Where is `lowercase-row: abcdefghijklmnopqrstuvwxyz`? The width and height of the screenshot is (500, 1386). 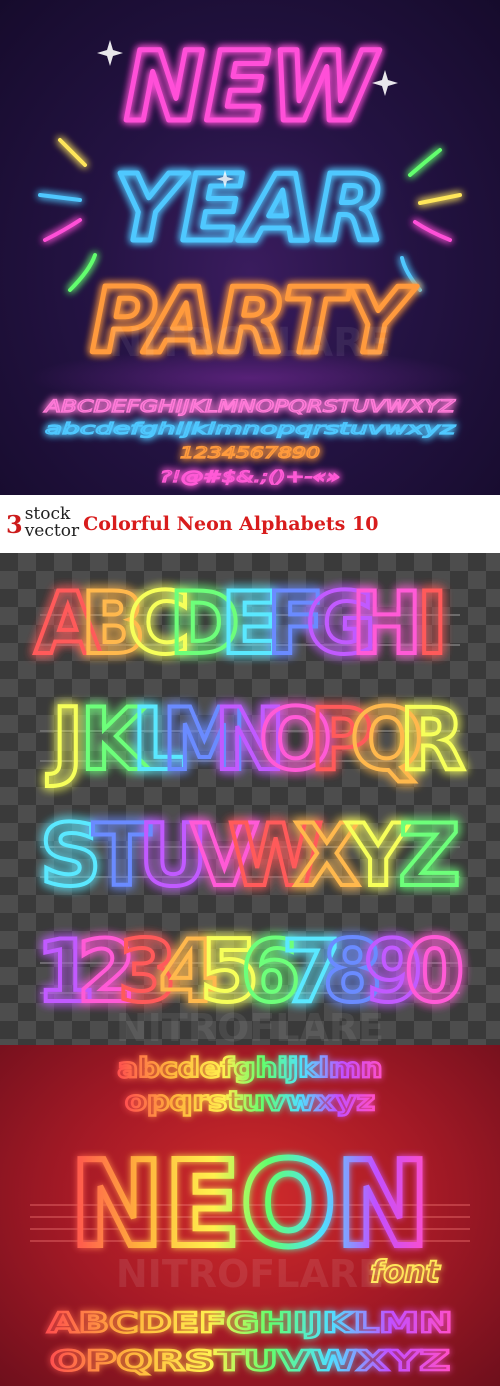
lowercase-row: abcdefghijklmnopqrstuvwxyz is located at coordinates (250, 428).